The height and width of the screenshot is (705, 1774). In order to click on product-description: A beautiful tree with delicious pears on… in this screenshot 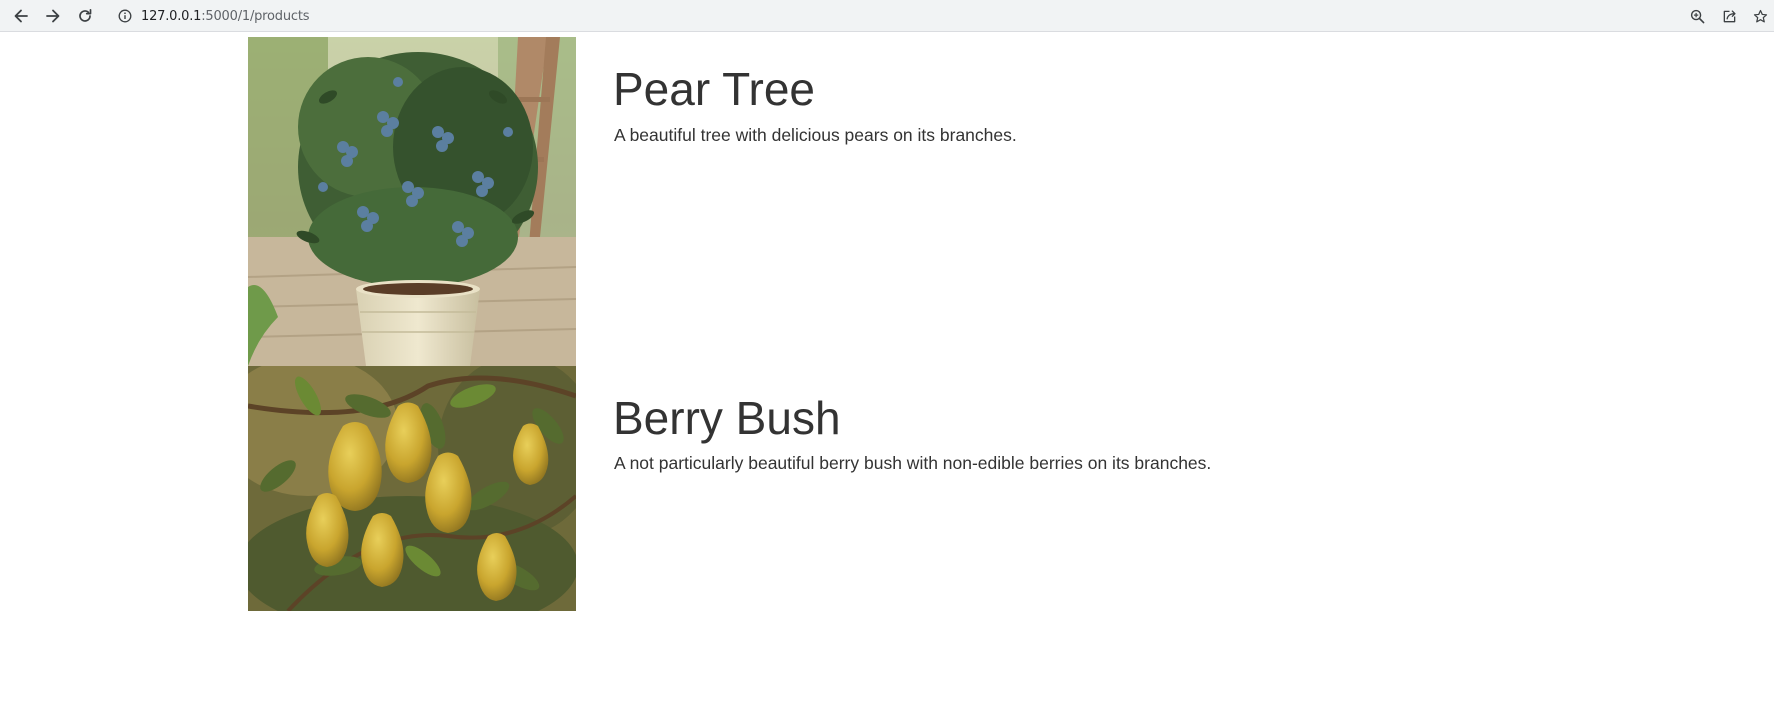, I will do `click(815, 135)`.